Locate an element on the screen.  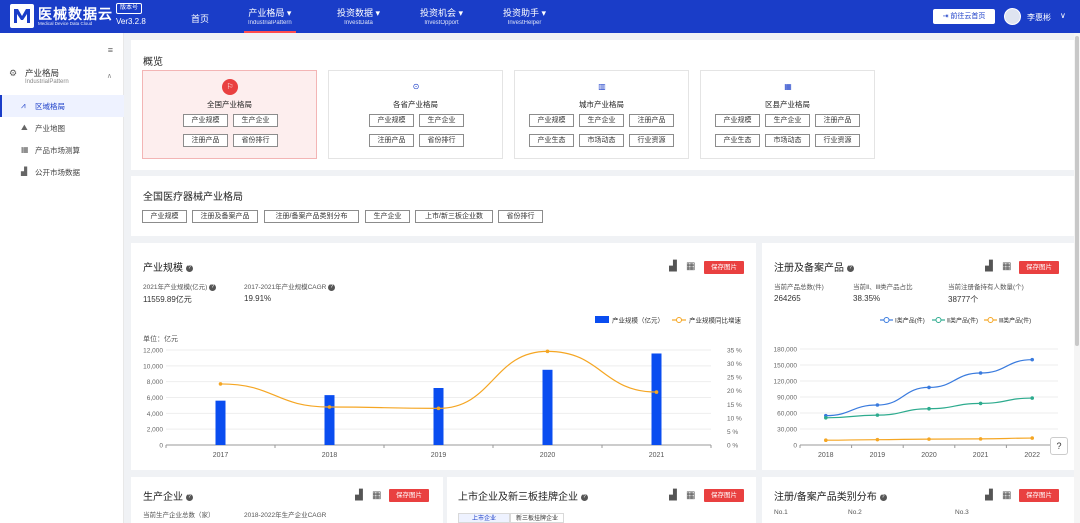
sidebar-item-market-calc: ▦ 产品市场测算 is located at coordinates (62, 150).